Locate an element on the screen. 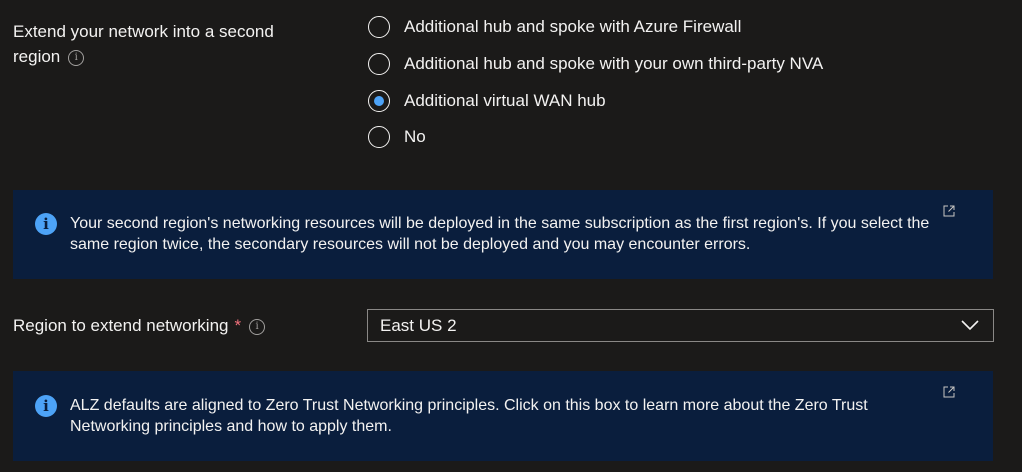  region-dropdown: East US 2 is located at coordinates (680, 325).